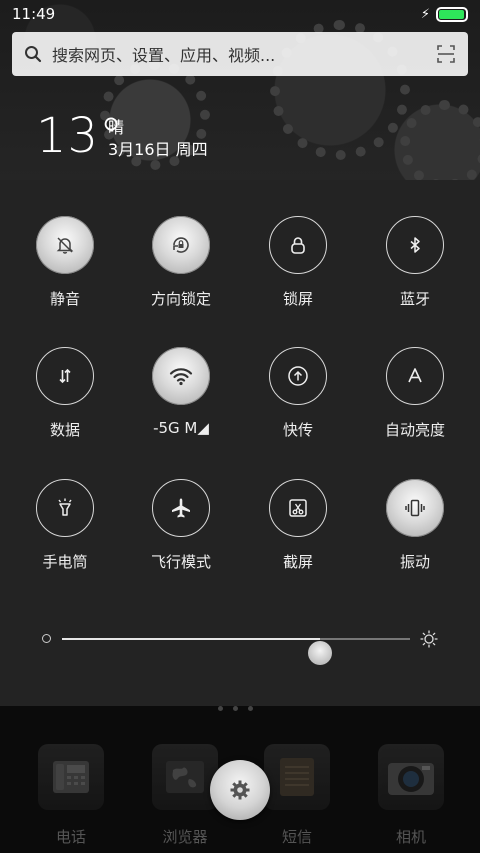  I want to click on search-icon, so click(33, 54).